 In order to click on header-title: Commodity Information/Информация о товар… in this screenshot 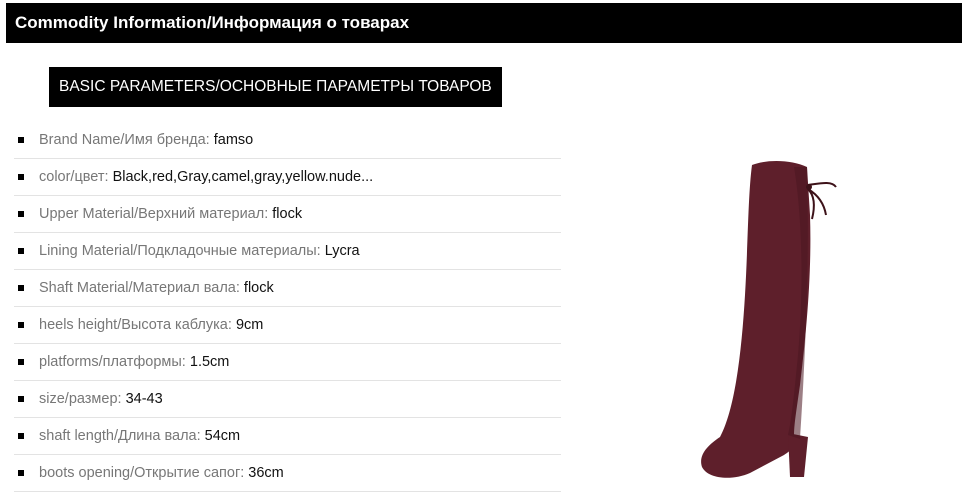, I will do `click(212, 22)`.